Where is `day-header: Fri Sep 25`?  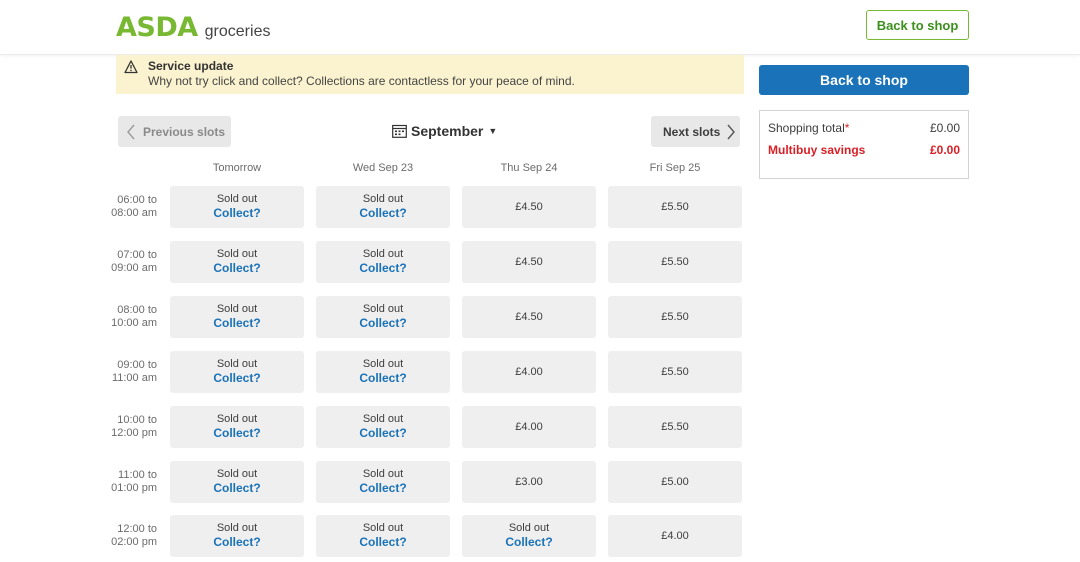 day-header: Fri Sep 25 is located at coordinates (675, 168).